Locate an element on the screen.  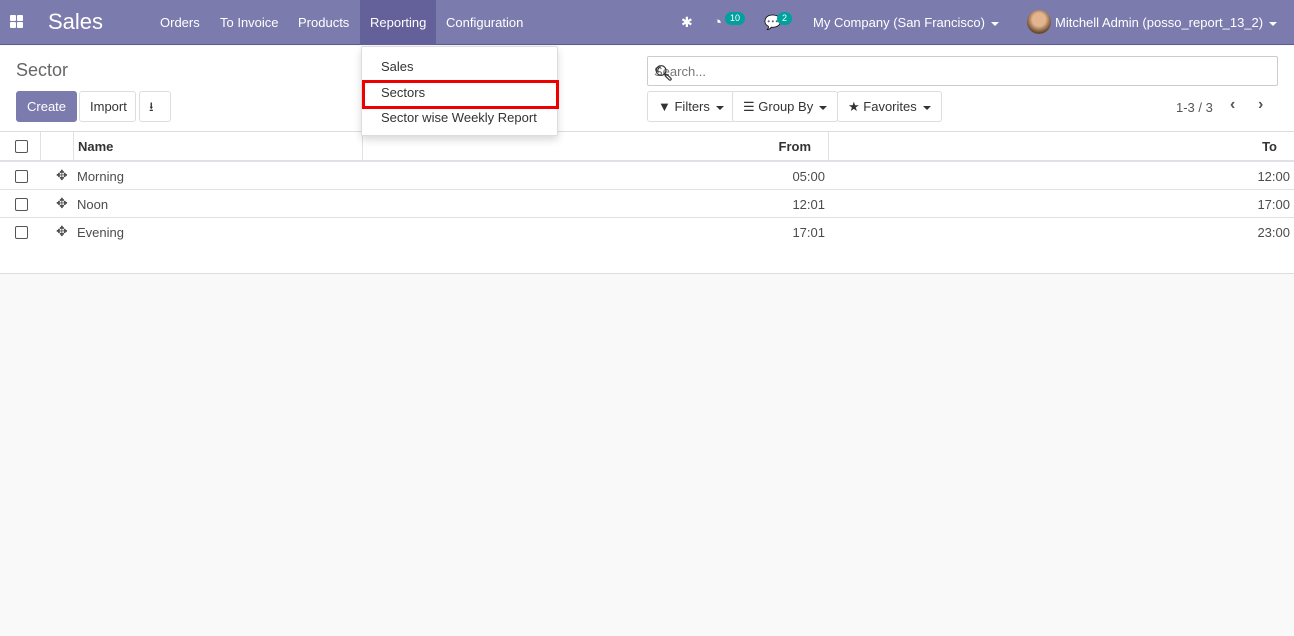
menu-orders: Orders is located at coordinates (180, 22).